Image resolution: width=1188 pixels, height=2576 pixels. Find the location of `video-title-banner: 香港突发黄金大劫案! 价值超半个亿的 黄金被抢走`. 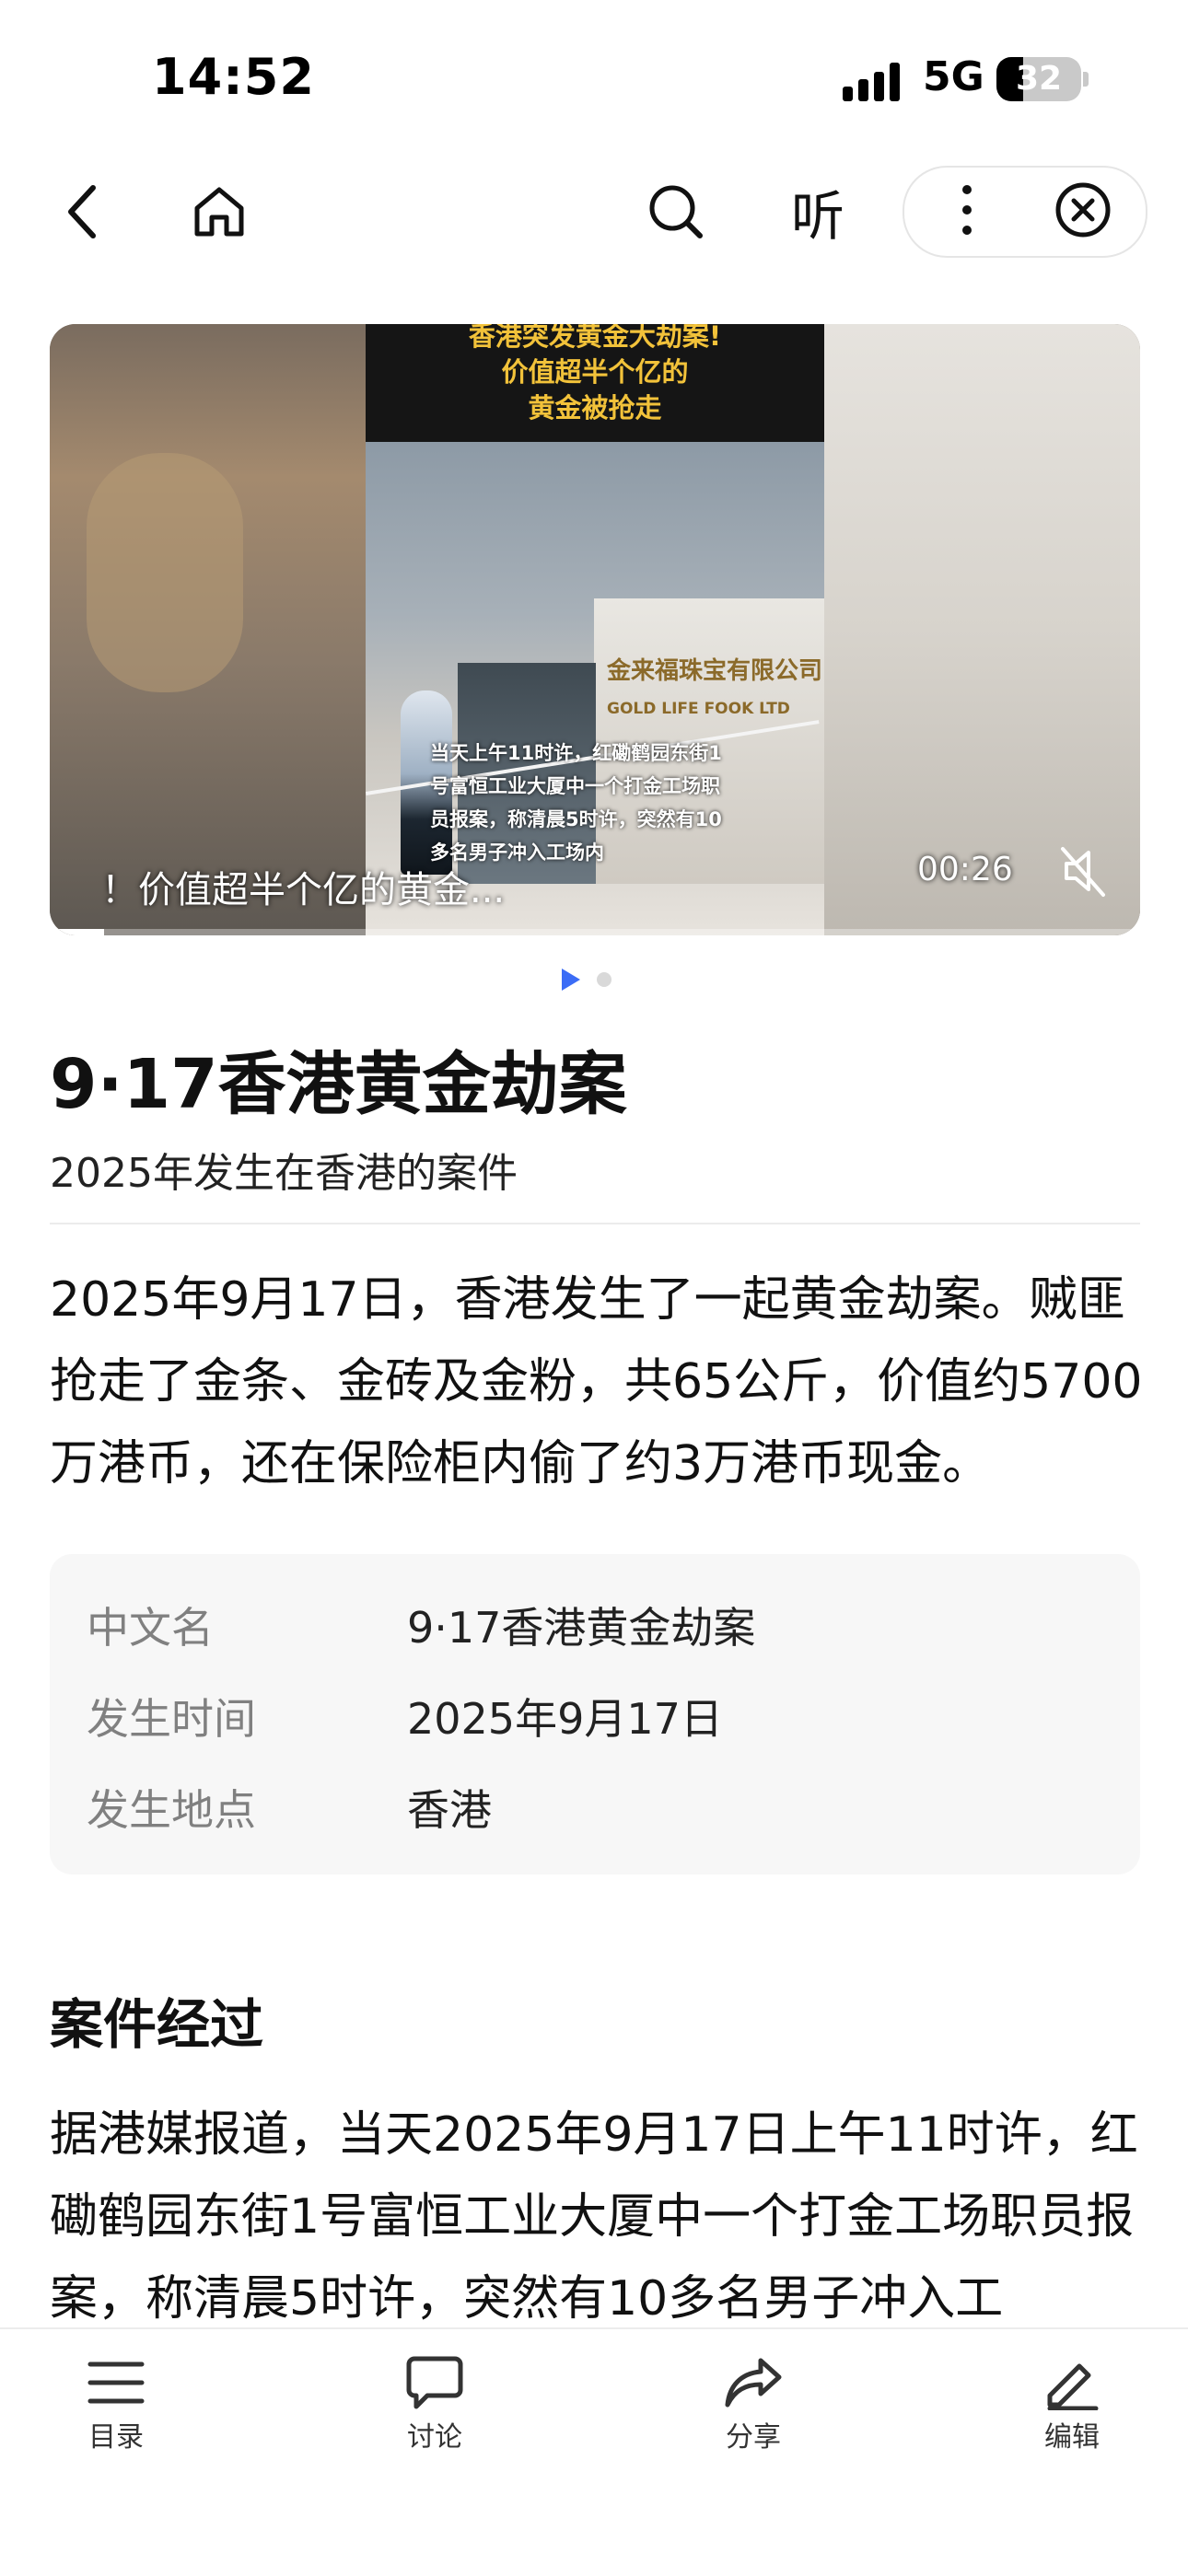

video-title-banner: 香港突发黄金大劫案! 价值超半个亿的 黄金被抢走 is located at coordinates (595, 383).